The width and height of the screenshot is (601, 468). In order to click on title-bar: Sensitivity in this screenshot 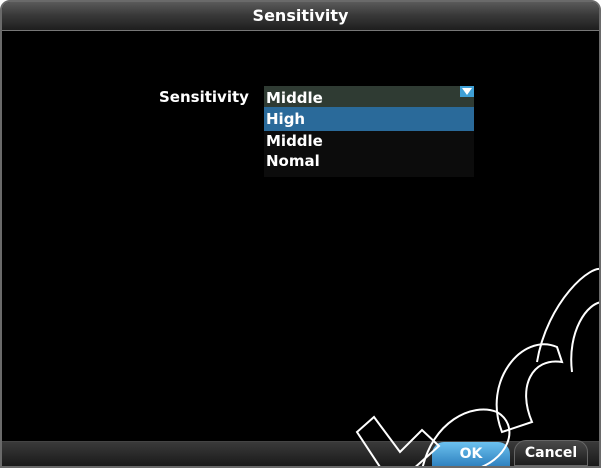, I will do `click(300, 16)`.